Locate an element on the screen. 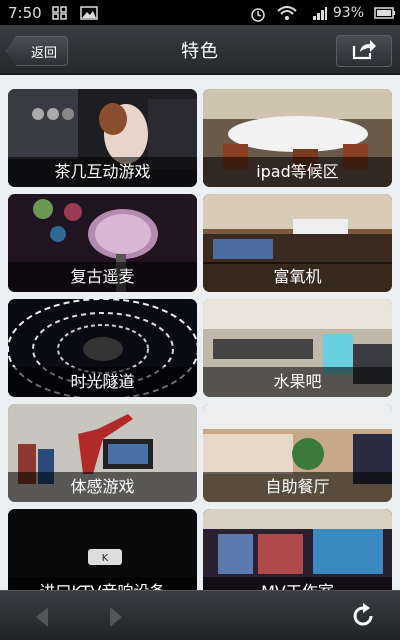 The width and height of the screenshot is (400, 640). tile-buffet: 自助餐厅 is located at coordinates (297, 453).